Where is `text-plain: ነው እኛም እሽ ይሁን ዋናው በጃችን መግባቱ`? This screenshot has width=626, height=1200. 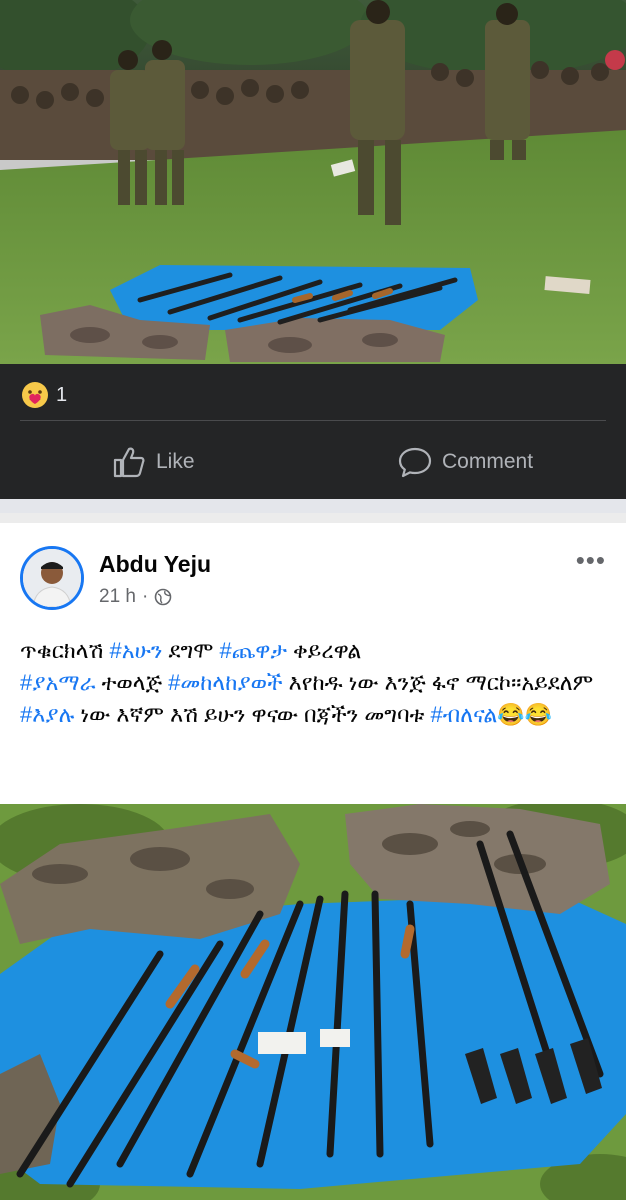 text-plain: ነው እኛም እሽ ይሁን ዋናው በጃችን መግባቱ is located at coordinates (252, 714).